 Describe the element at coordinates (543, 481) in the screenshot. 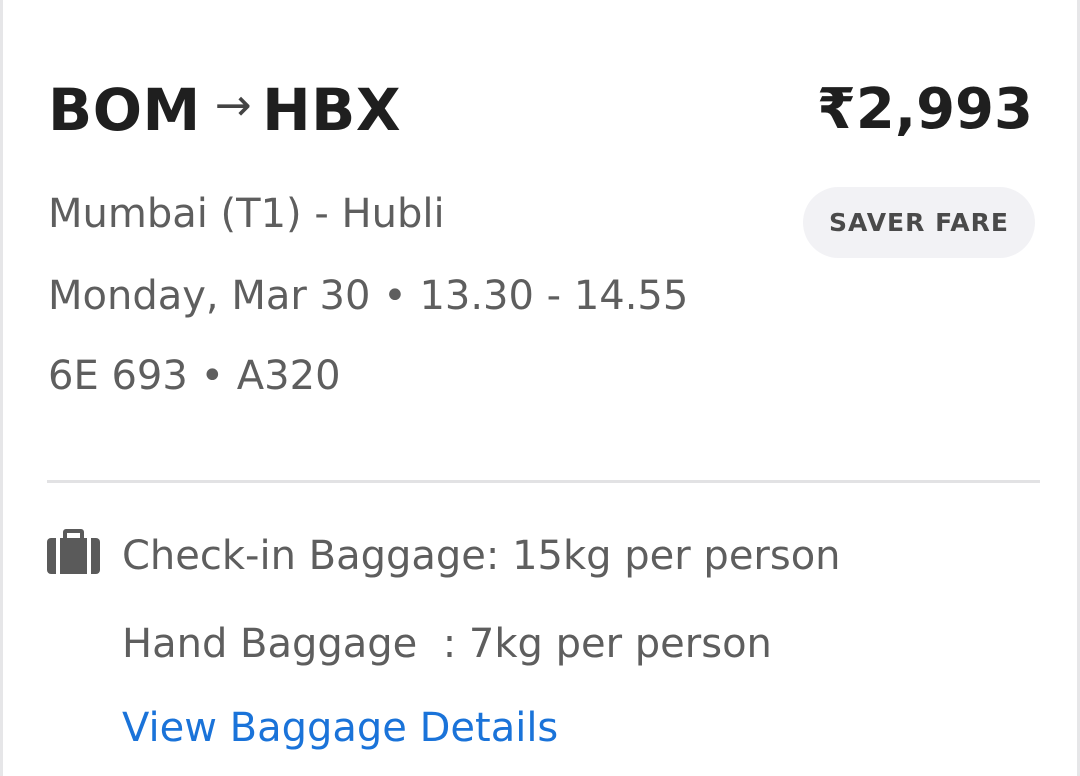

I see `divider` at that location.